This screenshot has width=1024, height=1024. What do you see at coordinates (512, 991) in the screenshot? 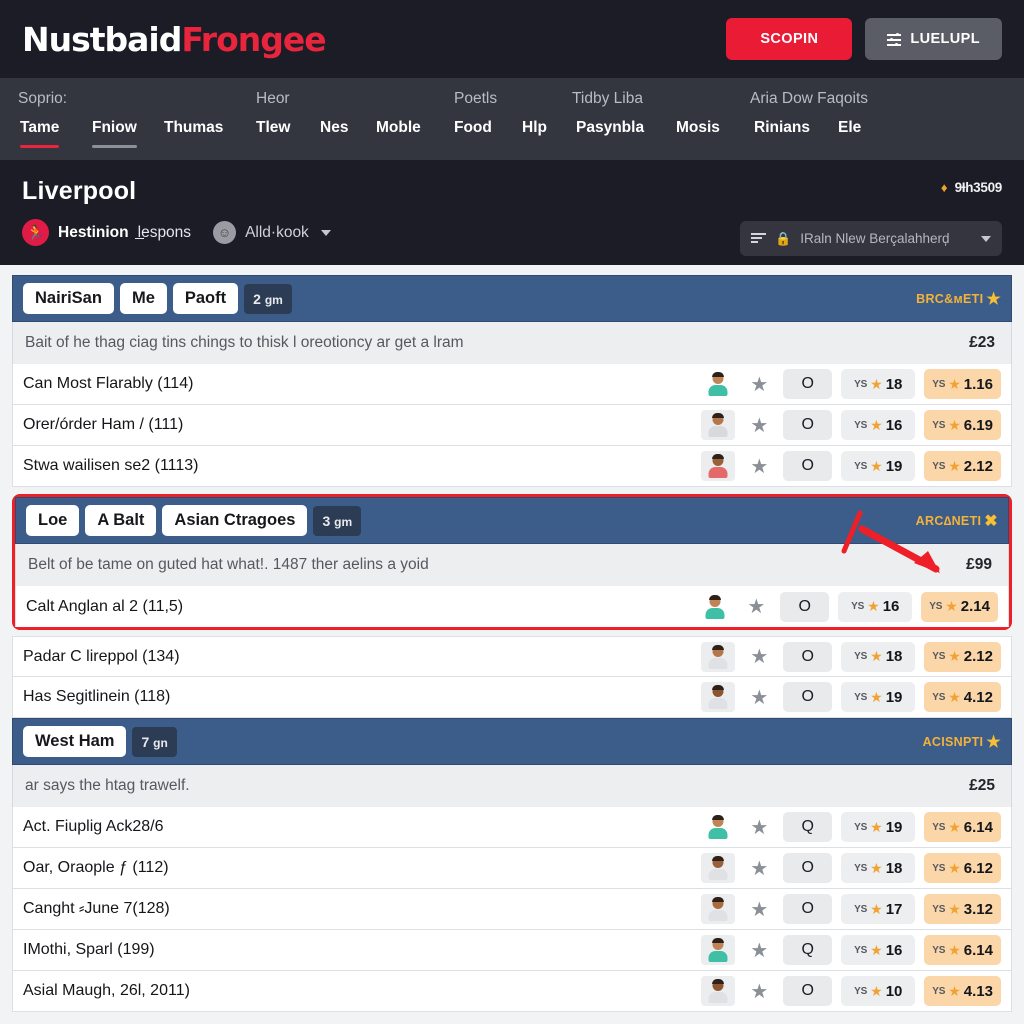
I see `table-row: Asial Maugh, 26l, 2011) ★ O YS ★ 10 YS ★ 4.13` at bounding box center [512, 991].